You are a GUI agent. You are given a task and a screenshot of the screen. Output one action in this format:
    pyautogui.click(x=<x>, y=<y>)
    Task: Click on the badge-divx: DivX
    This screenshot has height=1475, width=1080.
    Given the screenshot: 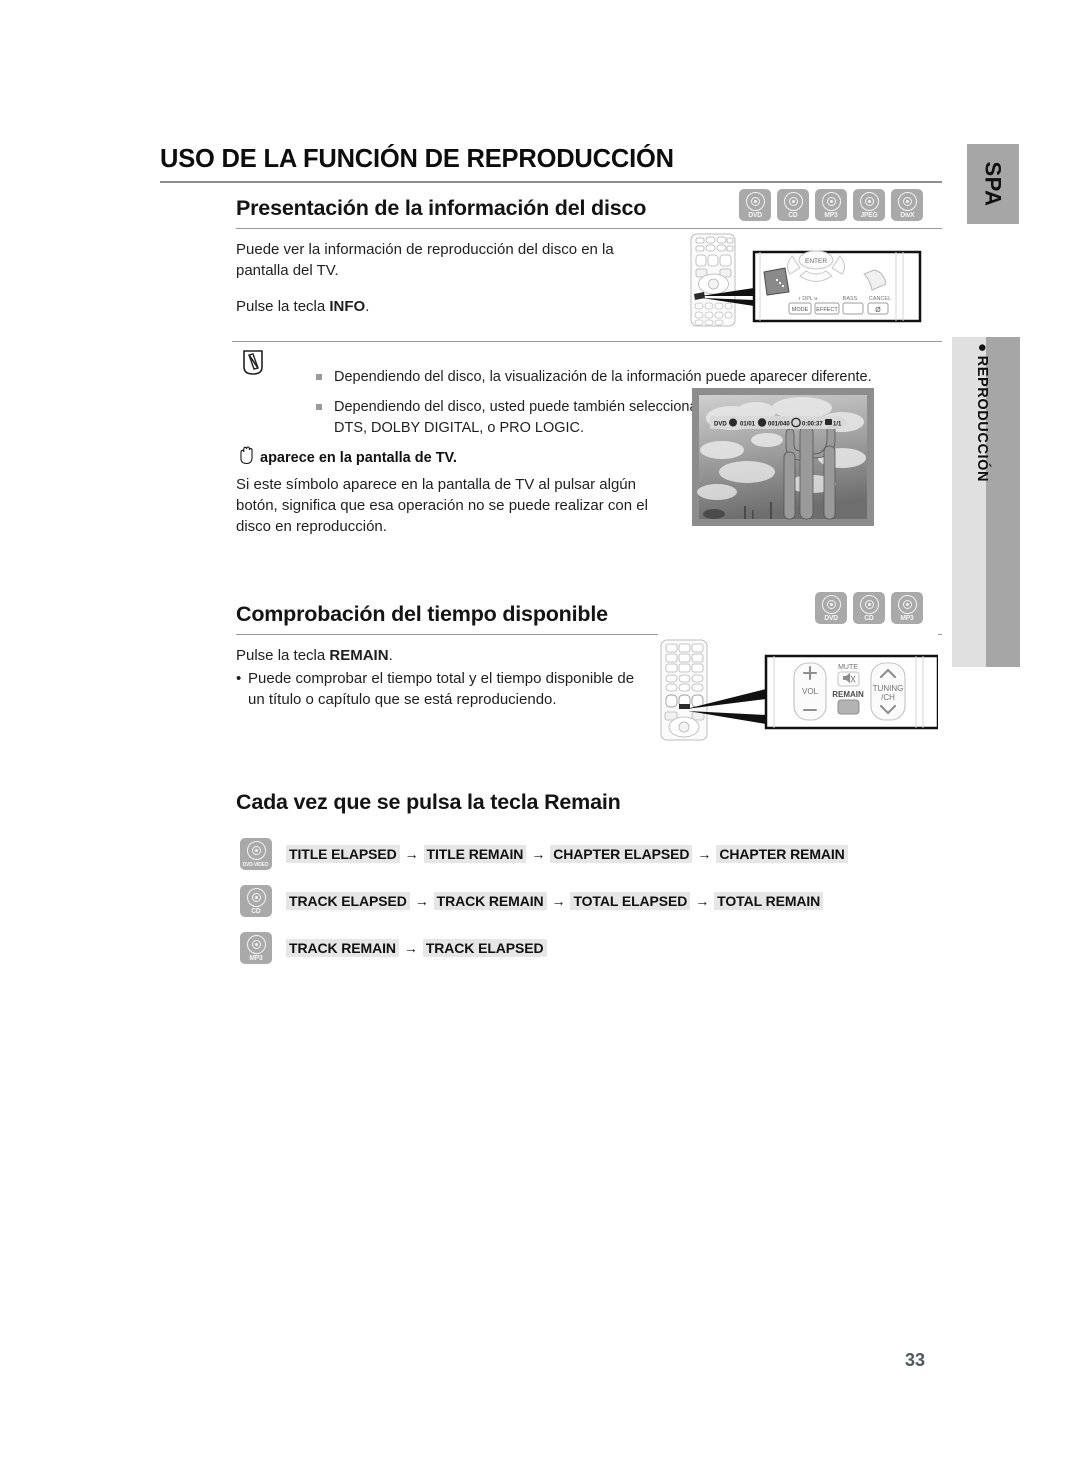 What is the action you would take?
    pyautogui.click(x=907, y=205)
    